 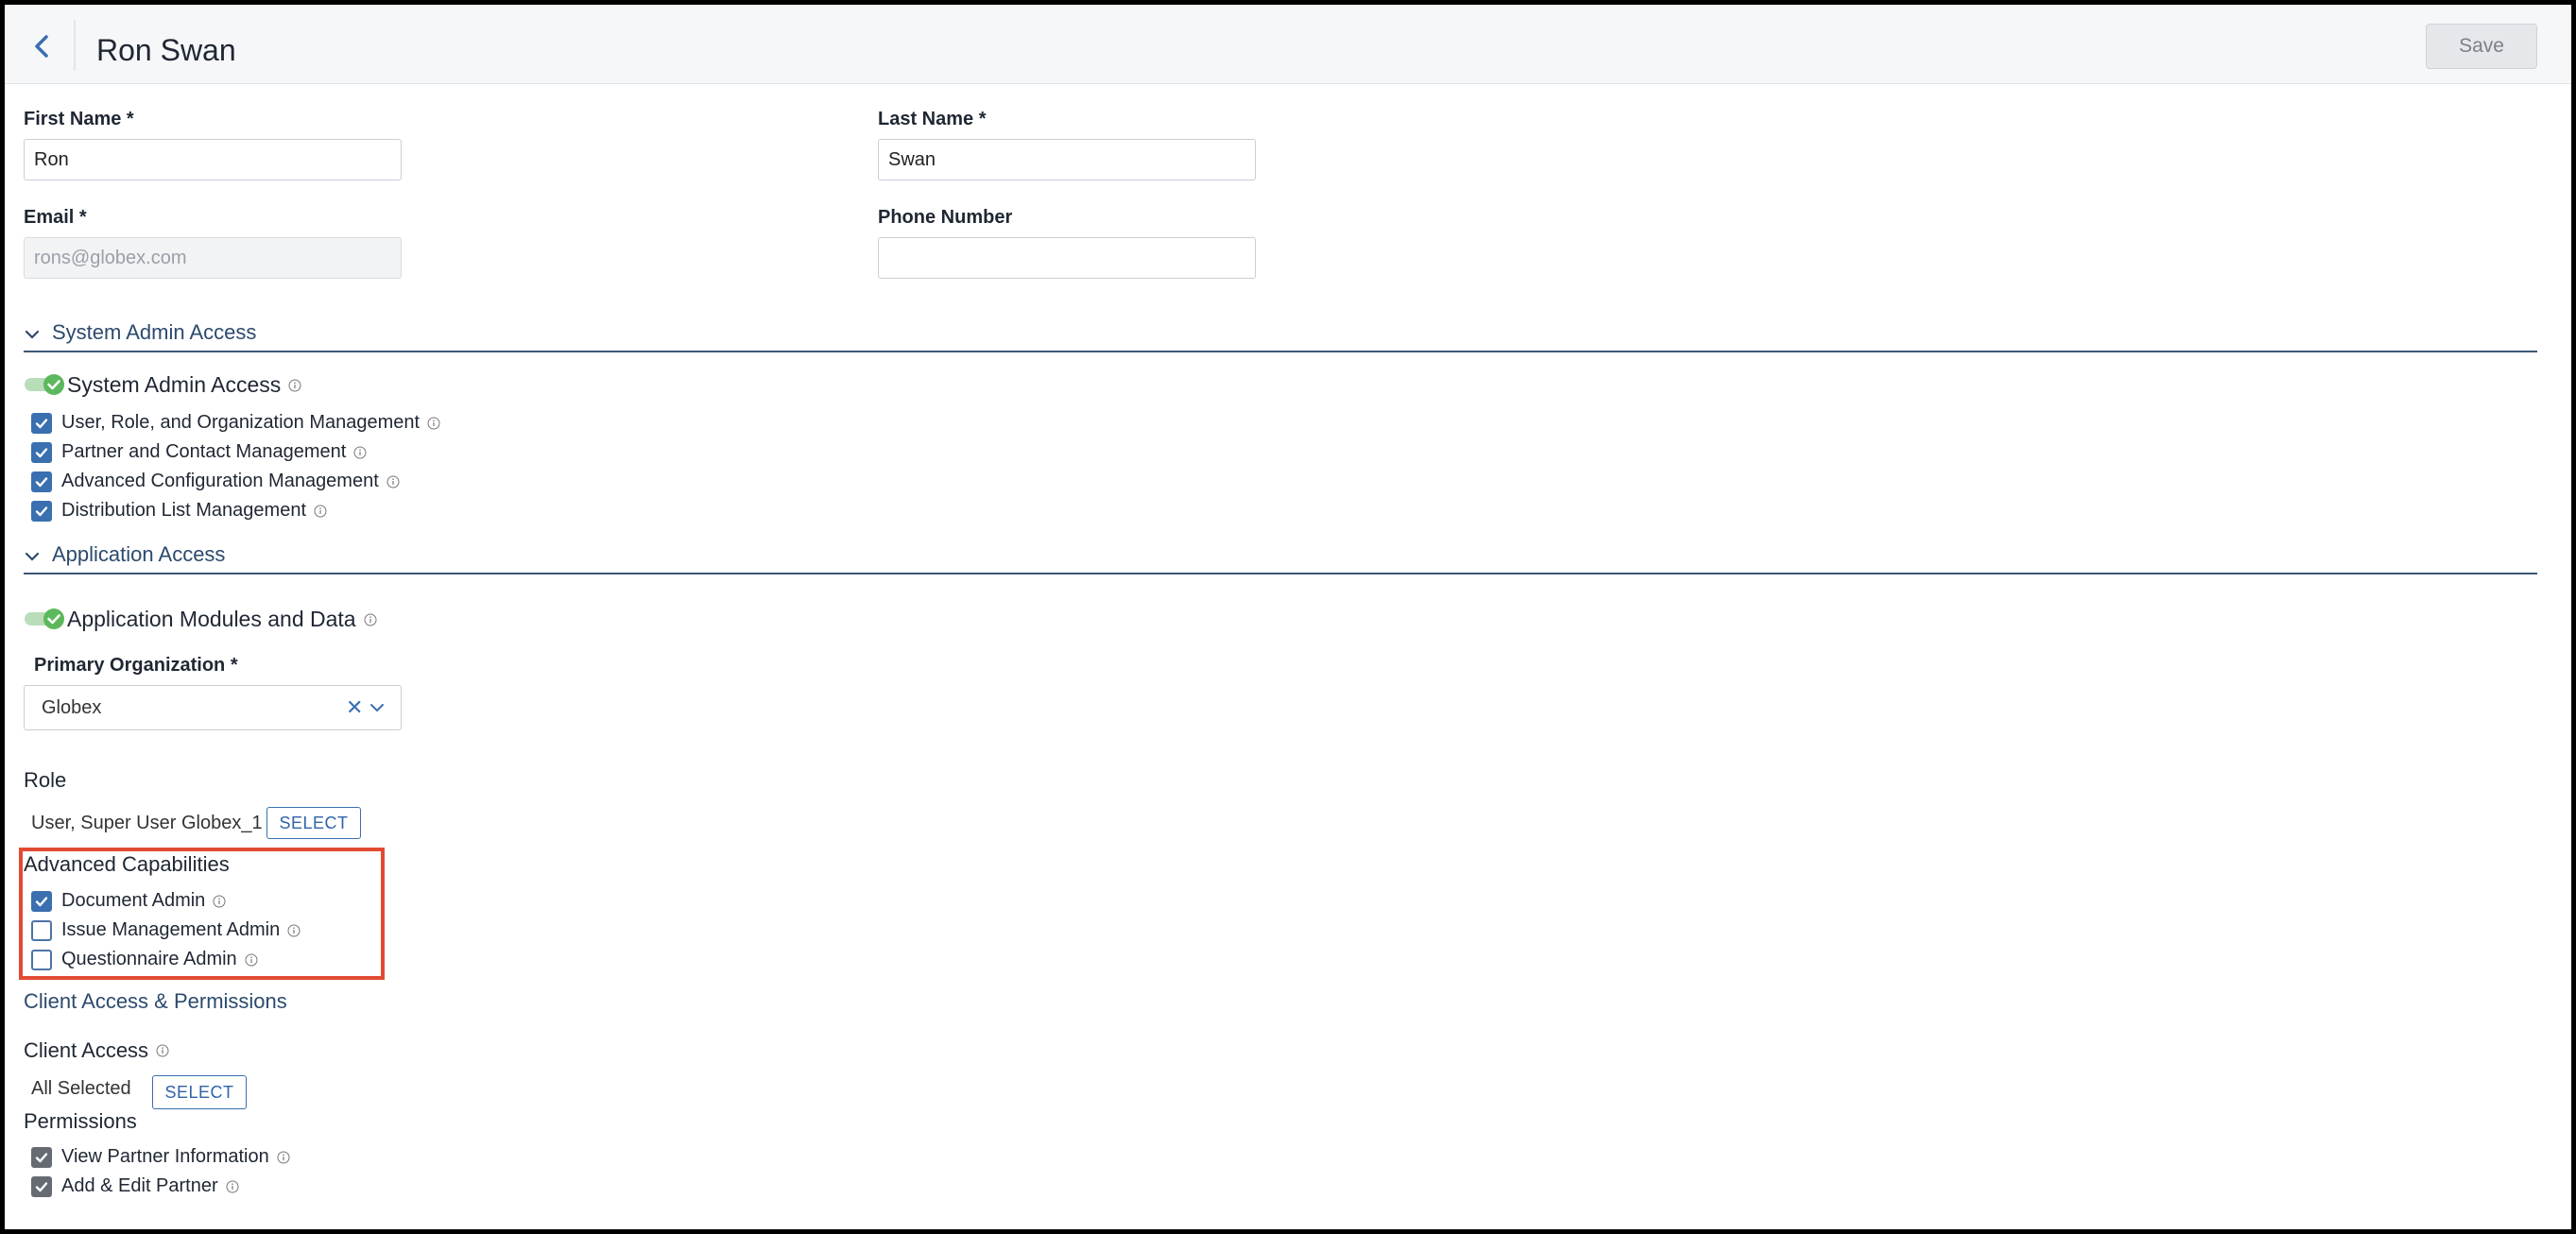 I want to click on application-access-section-header: Application Access, so click(x=124, y=554).